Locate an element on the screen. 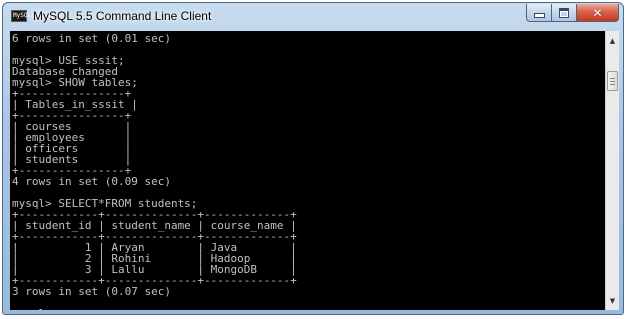  scrollbar-thumb is located at coordinates (612, 81).